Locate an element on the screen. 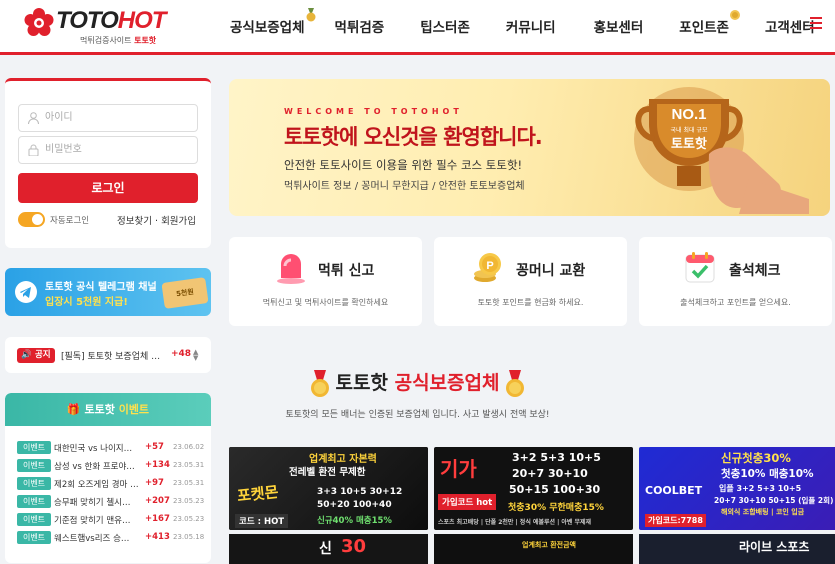 This screenshot has height=564, width=835. trophy-badge-brand: 토토핫 is located at coordinates (689, 144).